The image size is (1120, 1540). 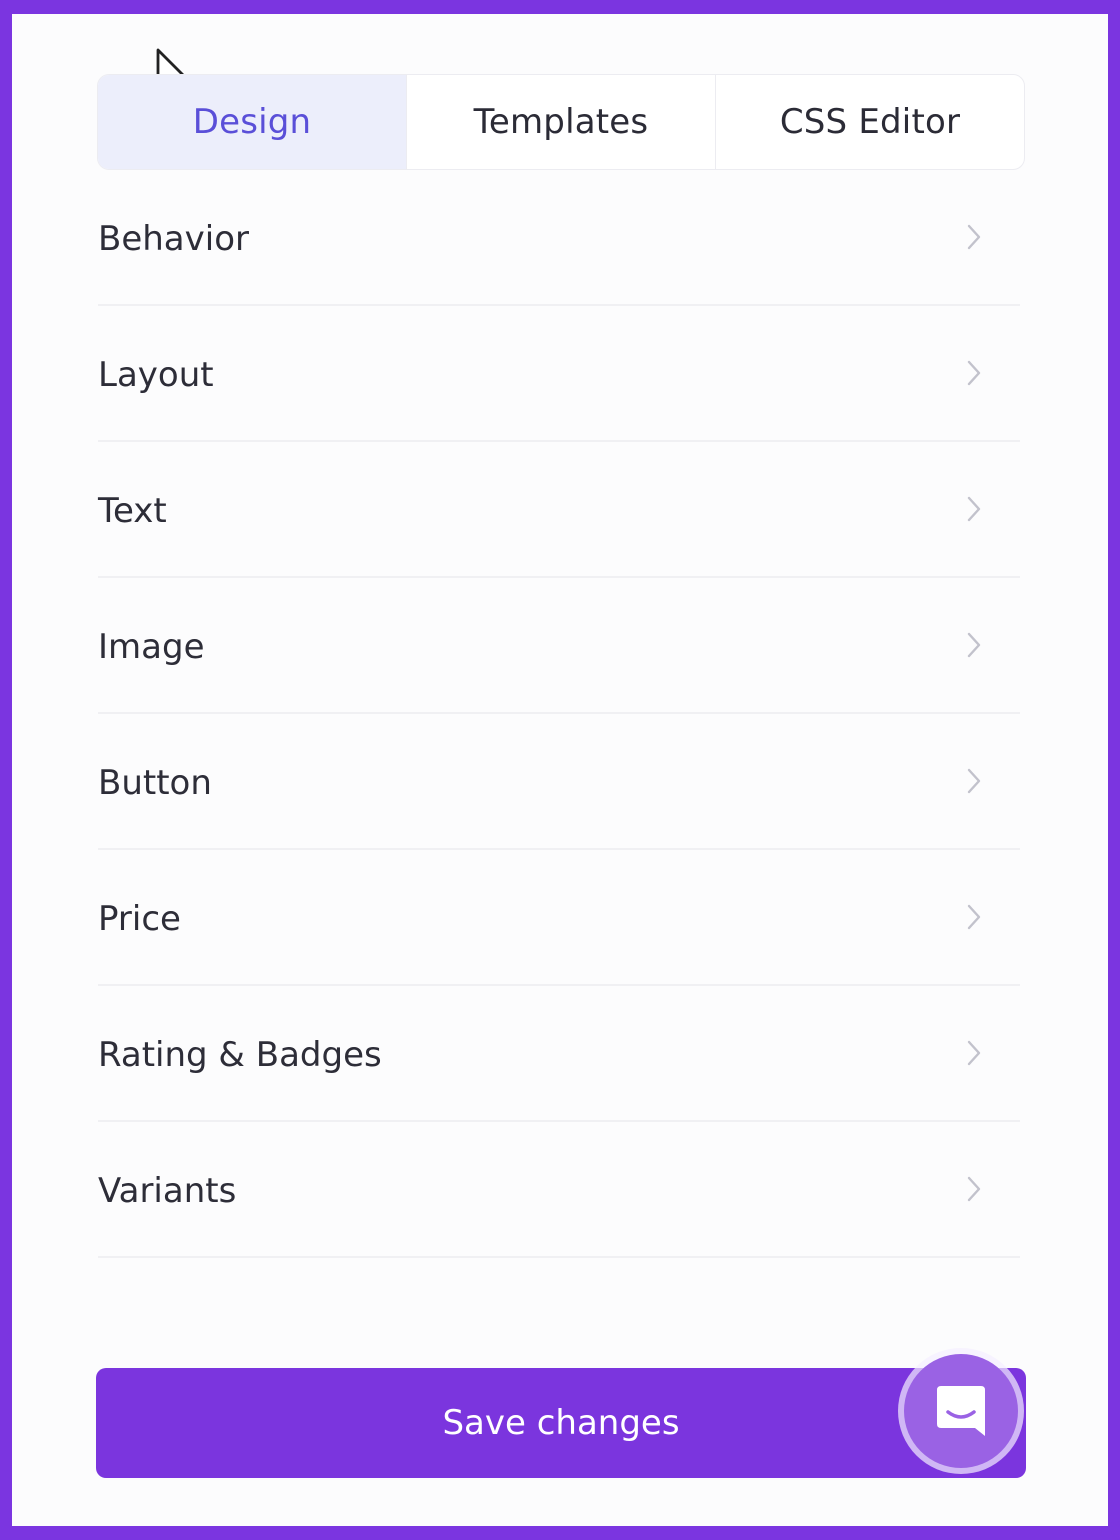 I want to click on menu-item-rating-badges: Rating & Badges, so click(x=559, y=1054).